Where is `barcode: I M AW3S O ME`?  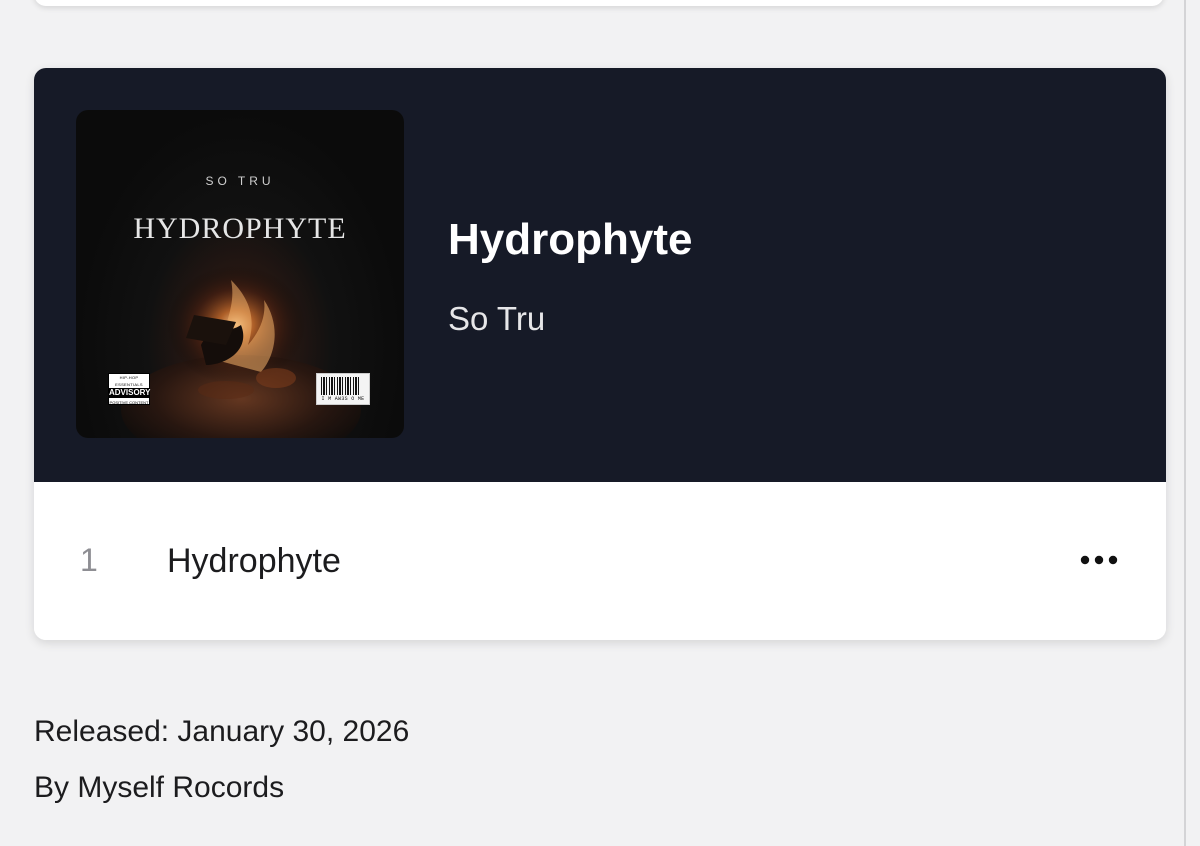 barcode: I M AW3S O ME is located at coordinates (343, 389).